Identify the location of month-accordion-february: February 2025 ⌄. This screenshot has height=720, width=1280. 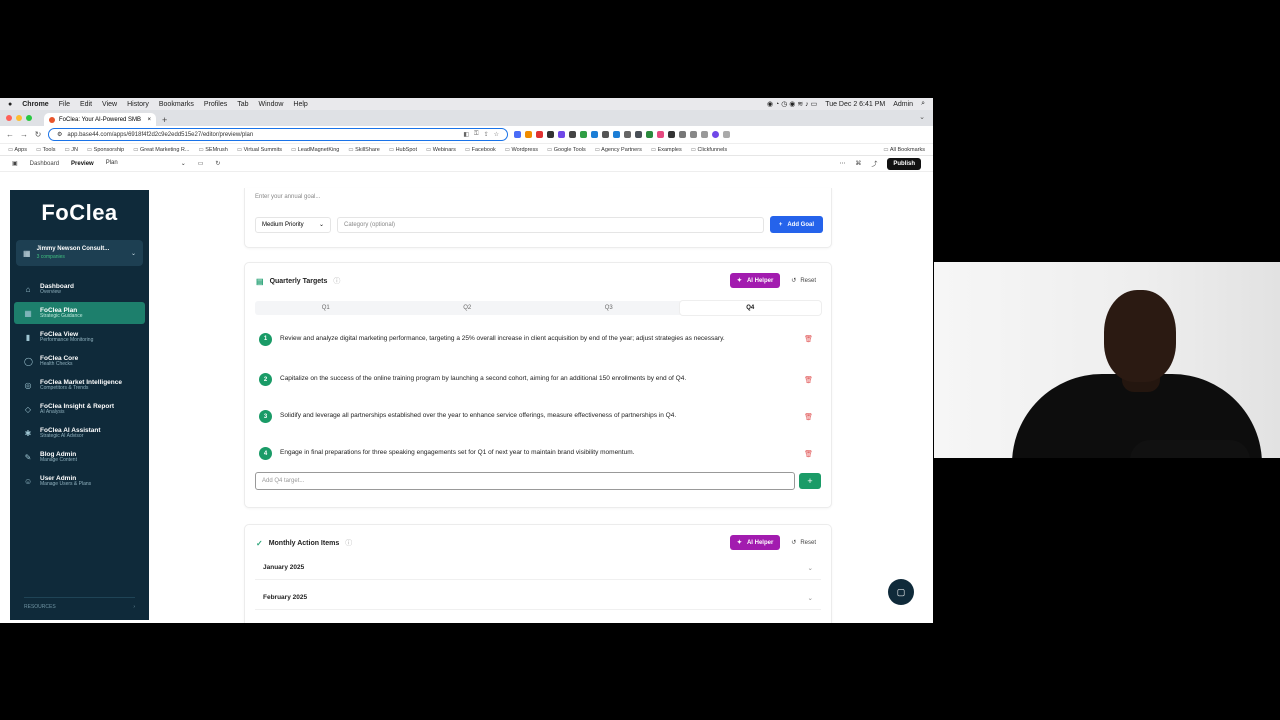
(538, 598).